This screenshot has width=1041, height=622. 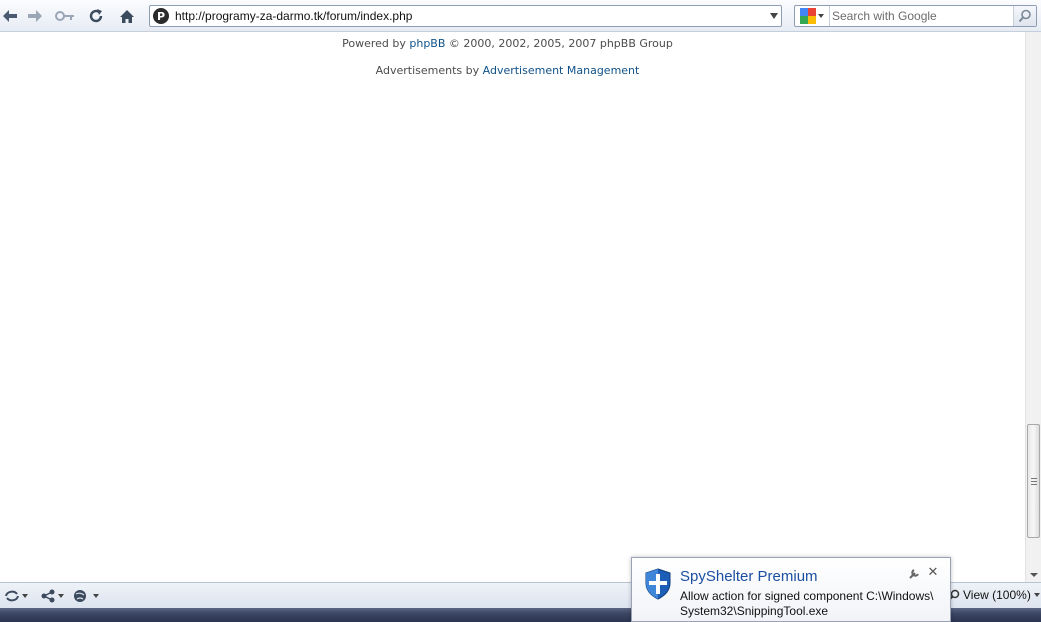 What do you see at coordinates (65, 16) in the screenshot?
I see `key-icon` at bounding box center [65, 16].